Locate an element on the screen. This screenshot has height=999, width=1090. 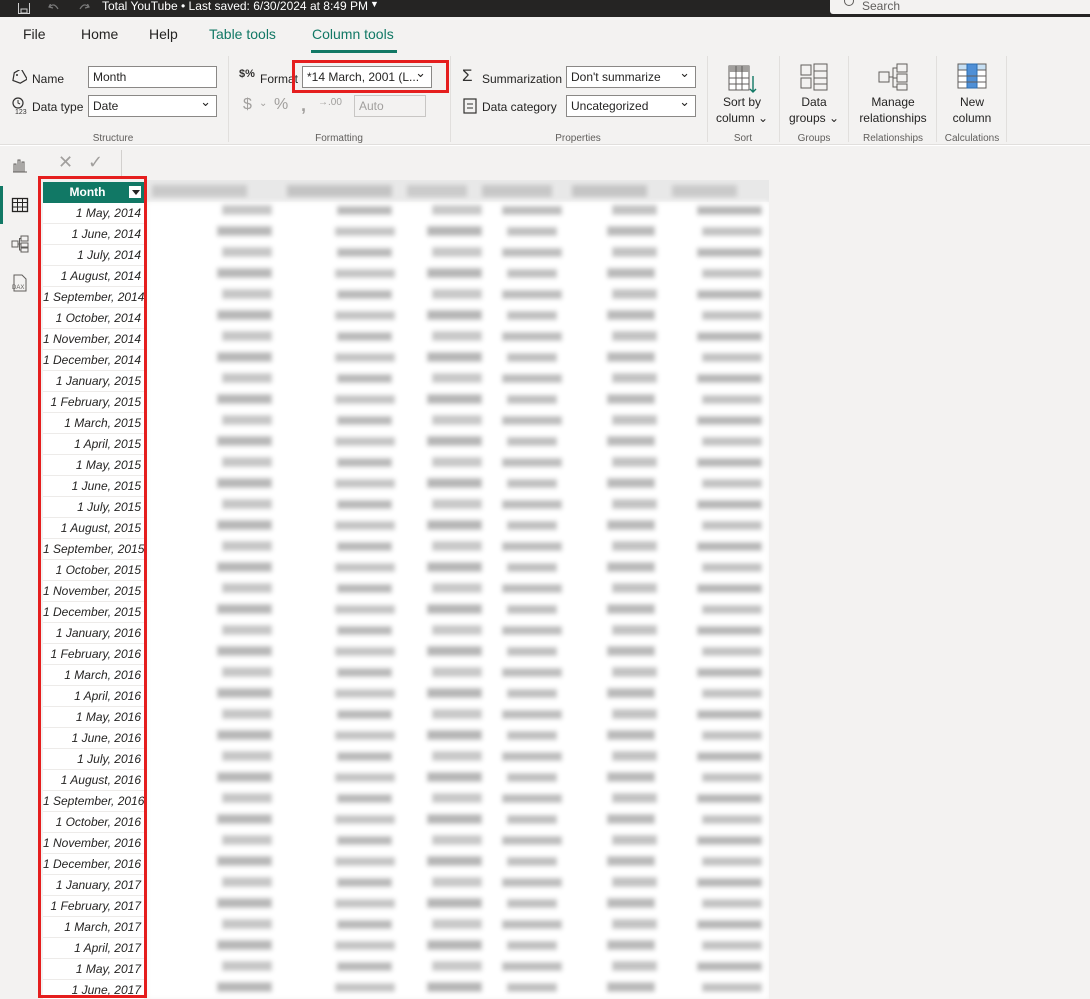
format-highlight-box is located at coordinates (370, 76).